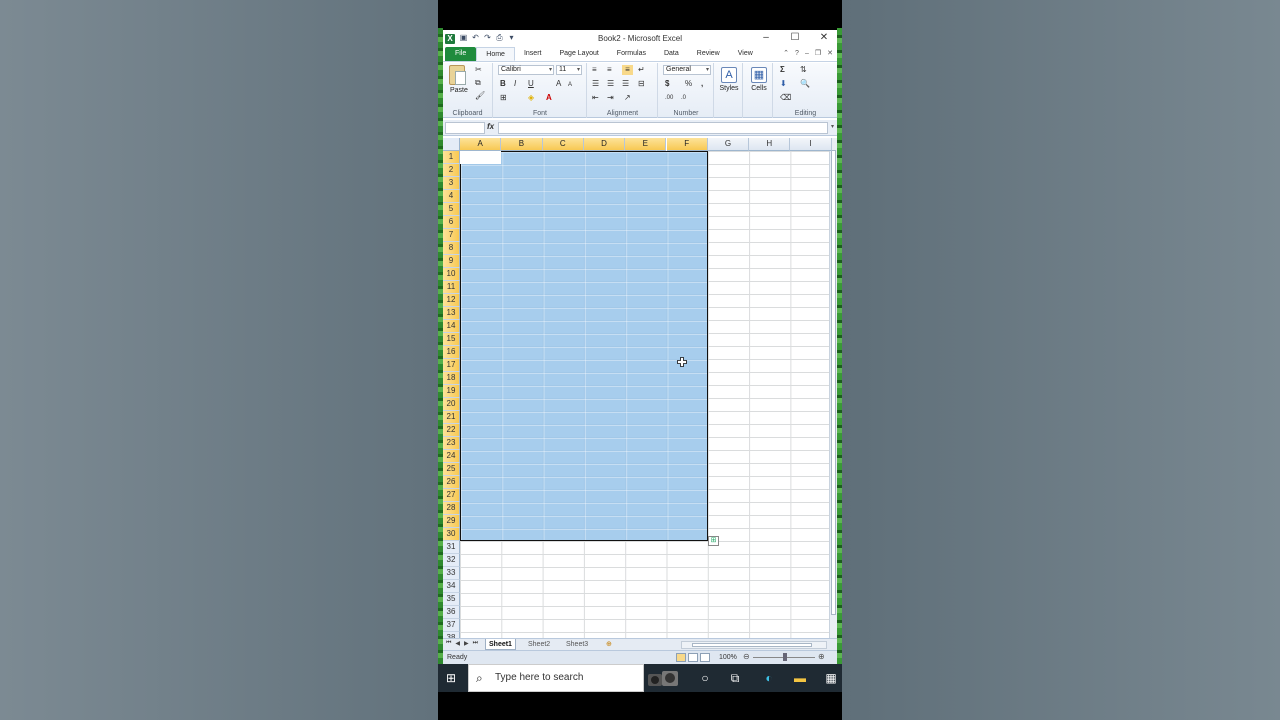 This screenshot has height=720, width=1280. Describe the element at coordinates (569, 70) in the screenshot. I see `font-size-select: 11` at that location.